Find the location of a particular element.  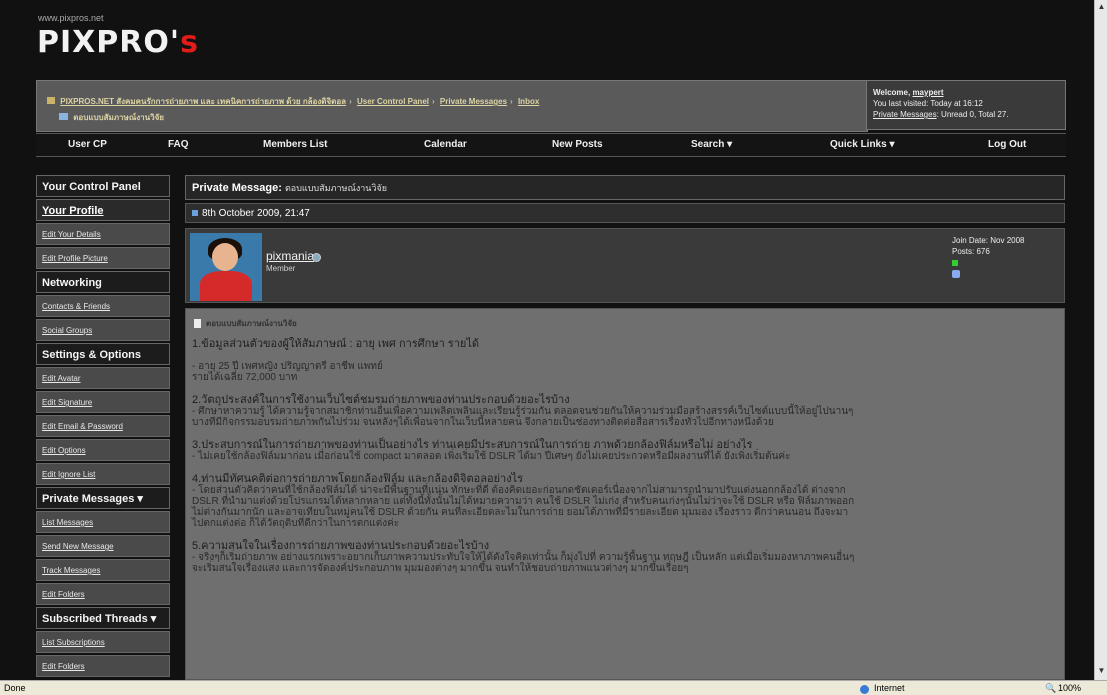

join-date: Join Date: Nov 2008 is located at coordinates (988, 240).